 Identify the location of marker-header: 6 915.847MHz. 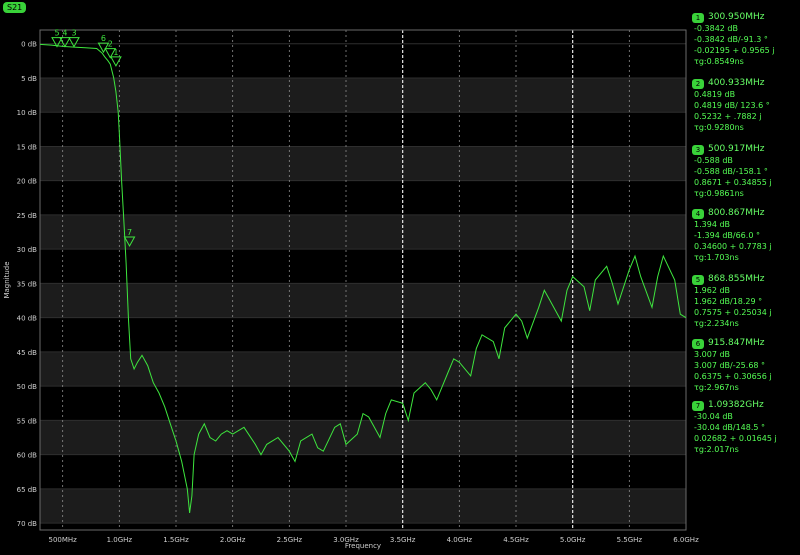
(745, 343).